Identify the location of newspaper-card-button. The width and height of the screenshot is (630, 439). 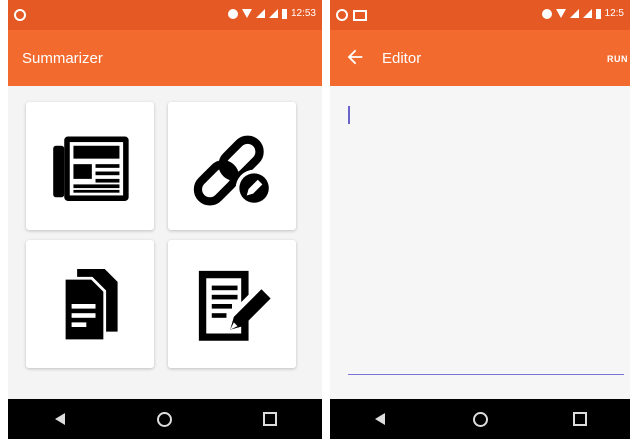
(90, 166).